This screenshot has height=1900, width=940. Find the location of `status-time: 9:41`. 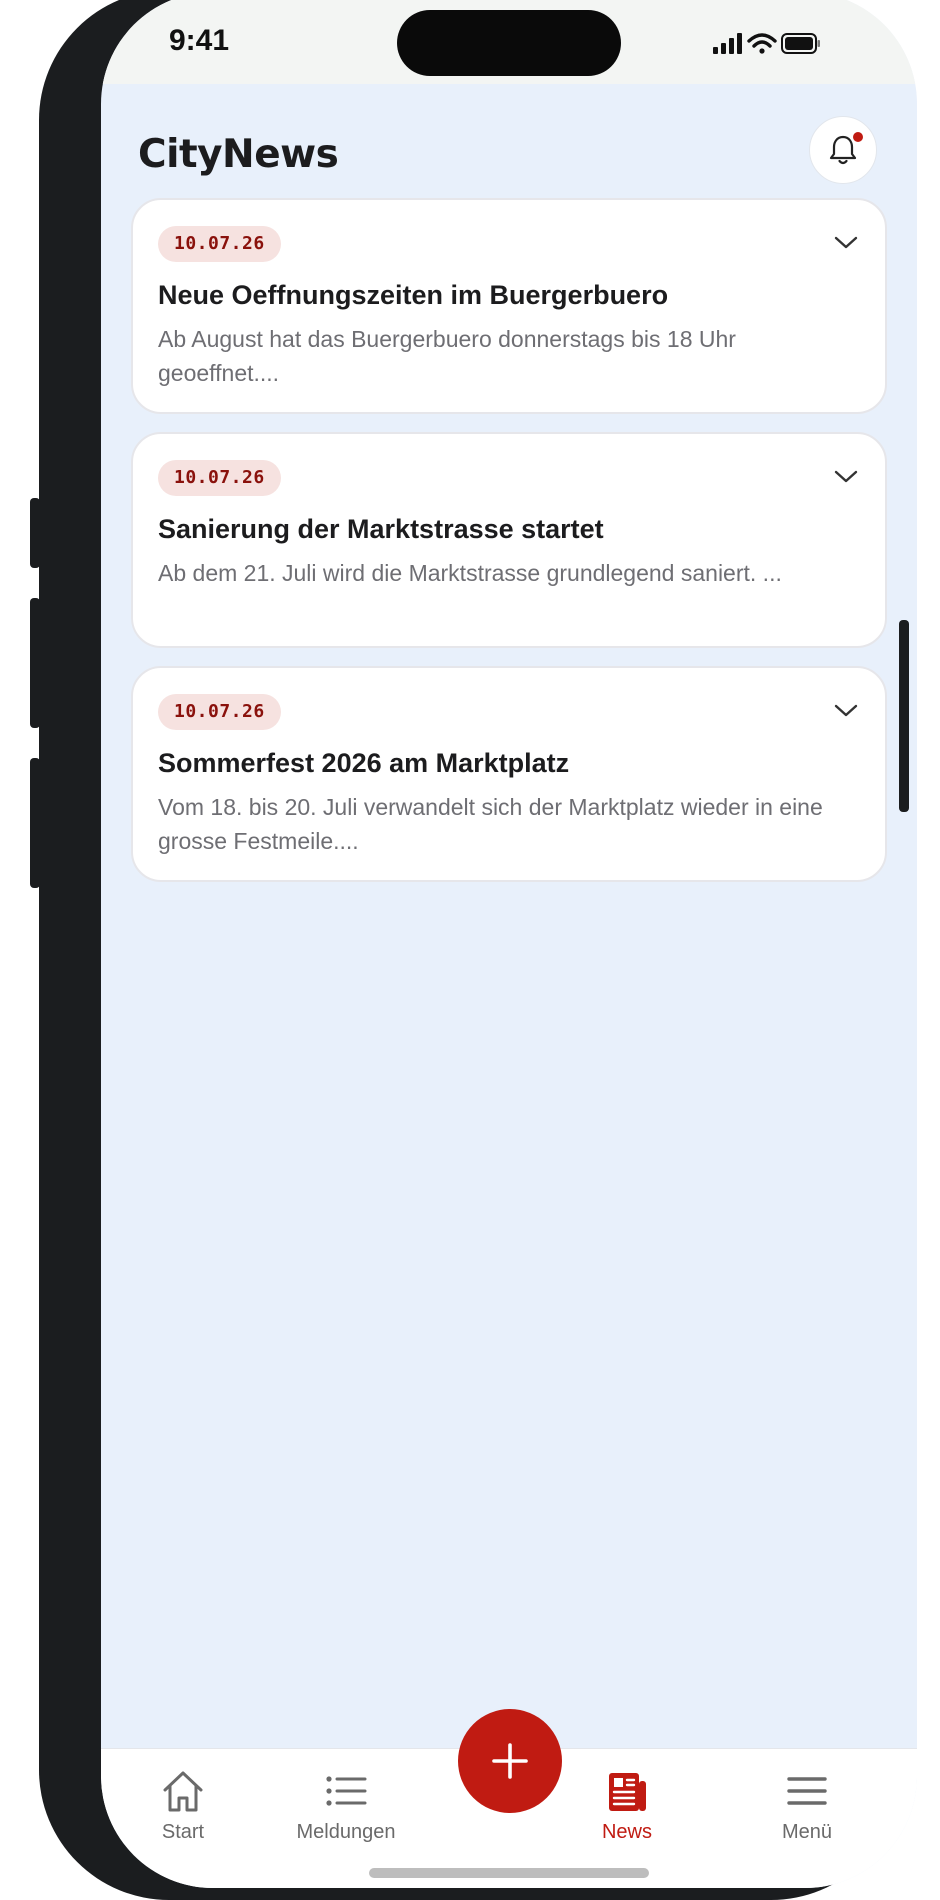

status-time: 9:41 is located at coordinates (199, 40).